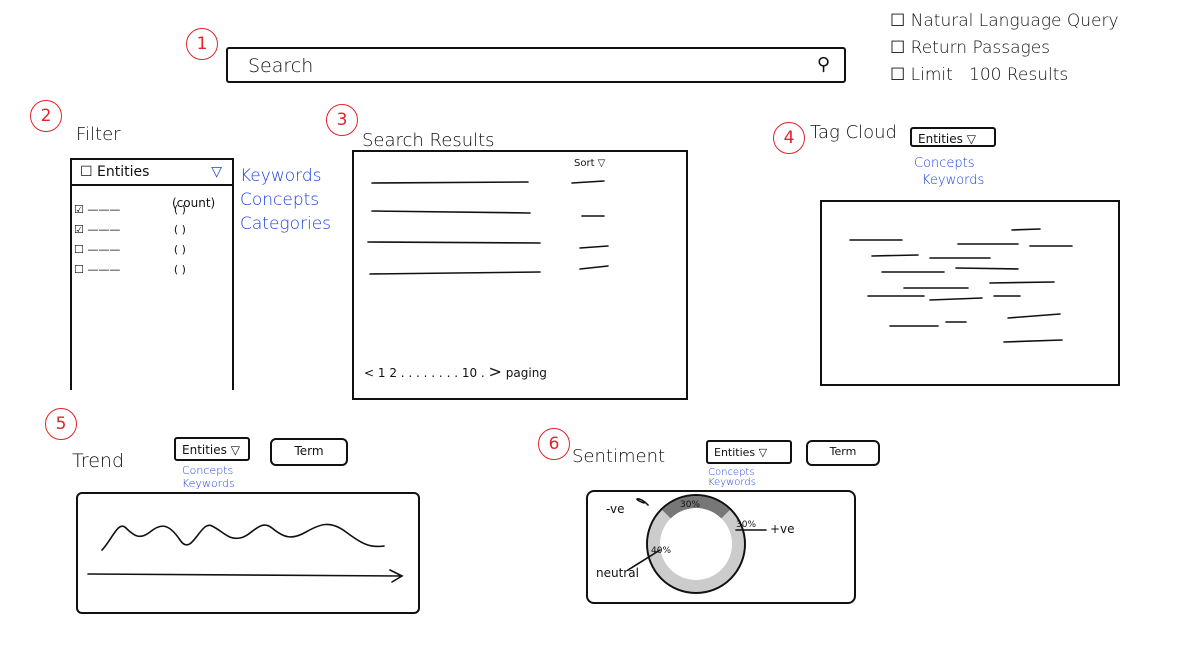 This screenshot has width=1190, height=667. I want to click on tag-lines, so click(961, 285).